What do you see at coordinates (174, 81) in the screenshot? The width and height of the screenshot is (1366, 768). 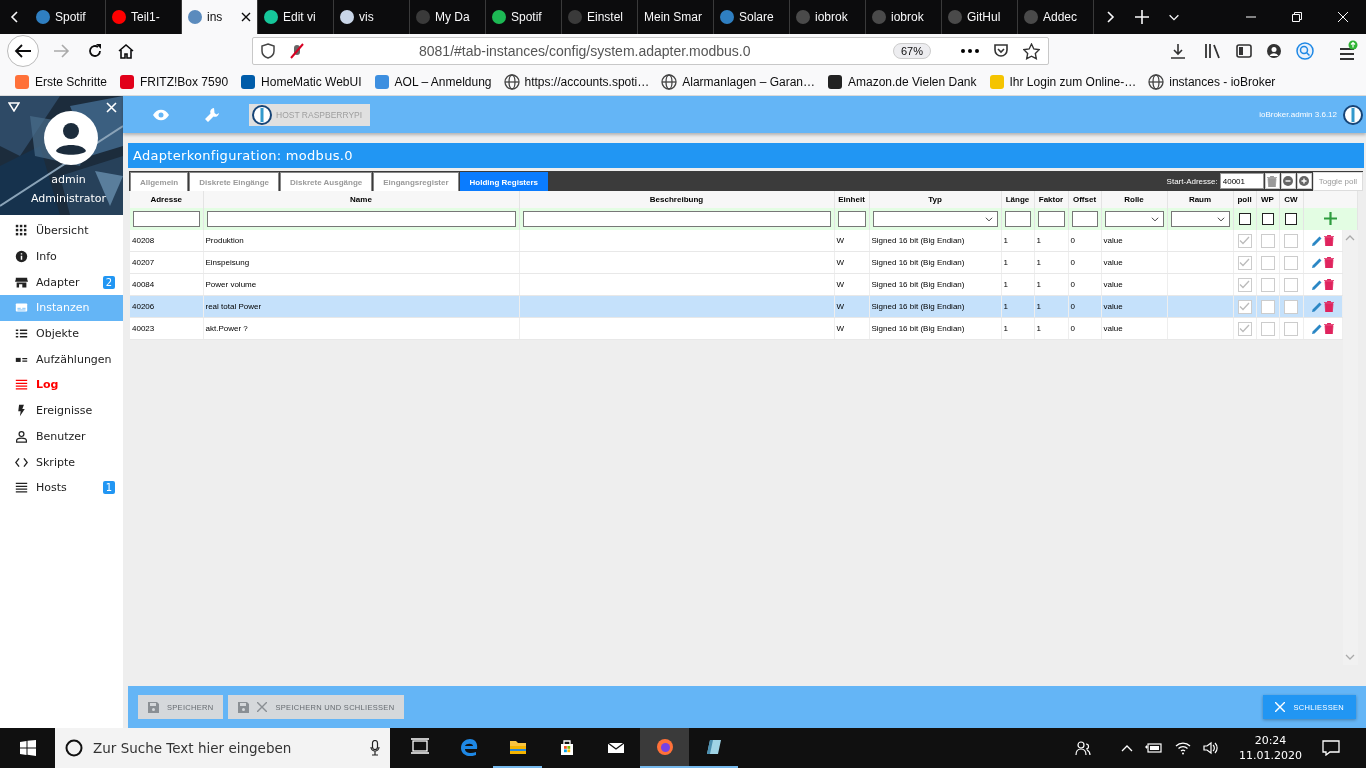 I see `bookmark-link: FRITZ!Box 7590` at bounding box center [174, 81].